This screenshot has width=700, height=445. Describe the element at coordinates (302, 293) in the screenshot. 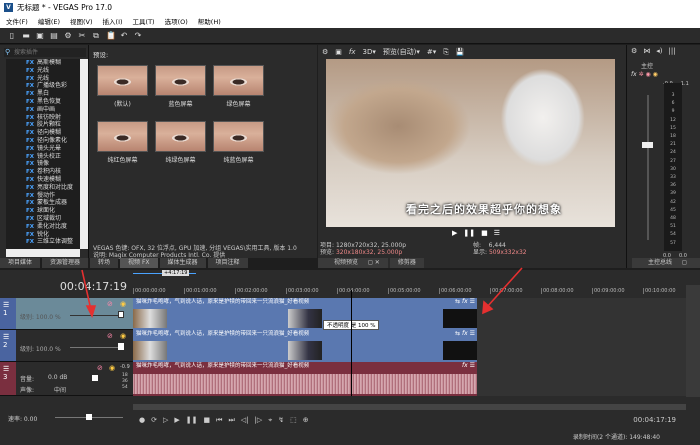

I see `annotation-arrows` at that location.